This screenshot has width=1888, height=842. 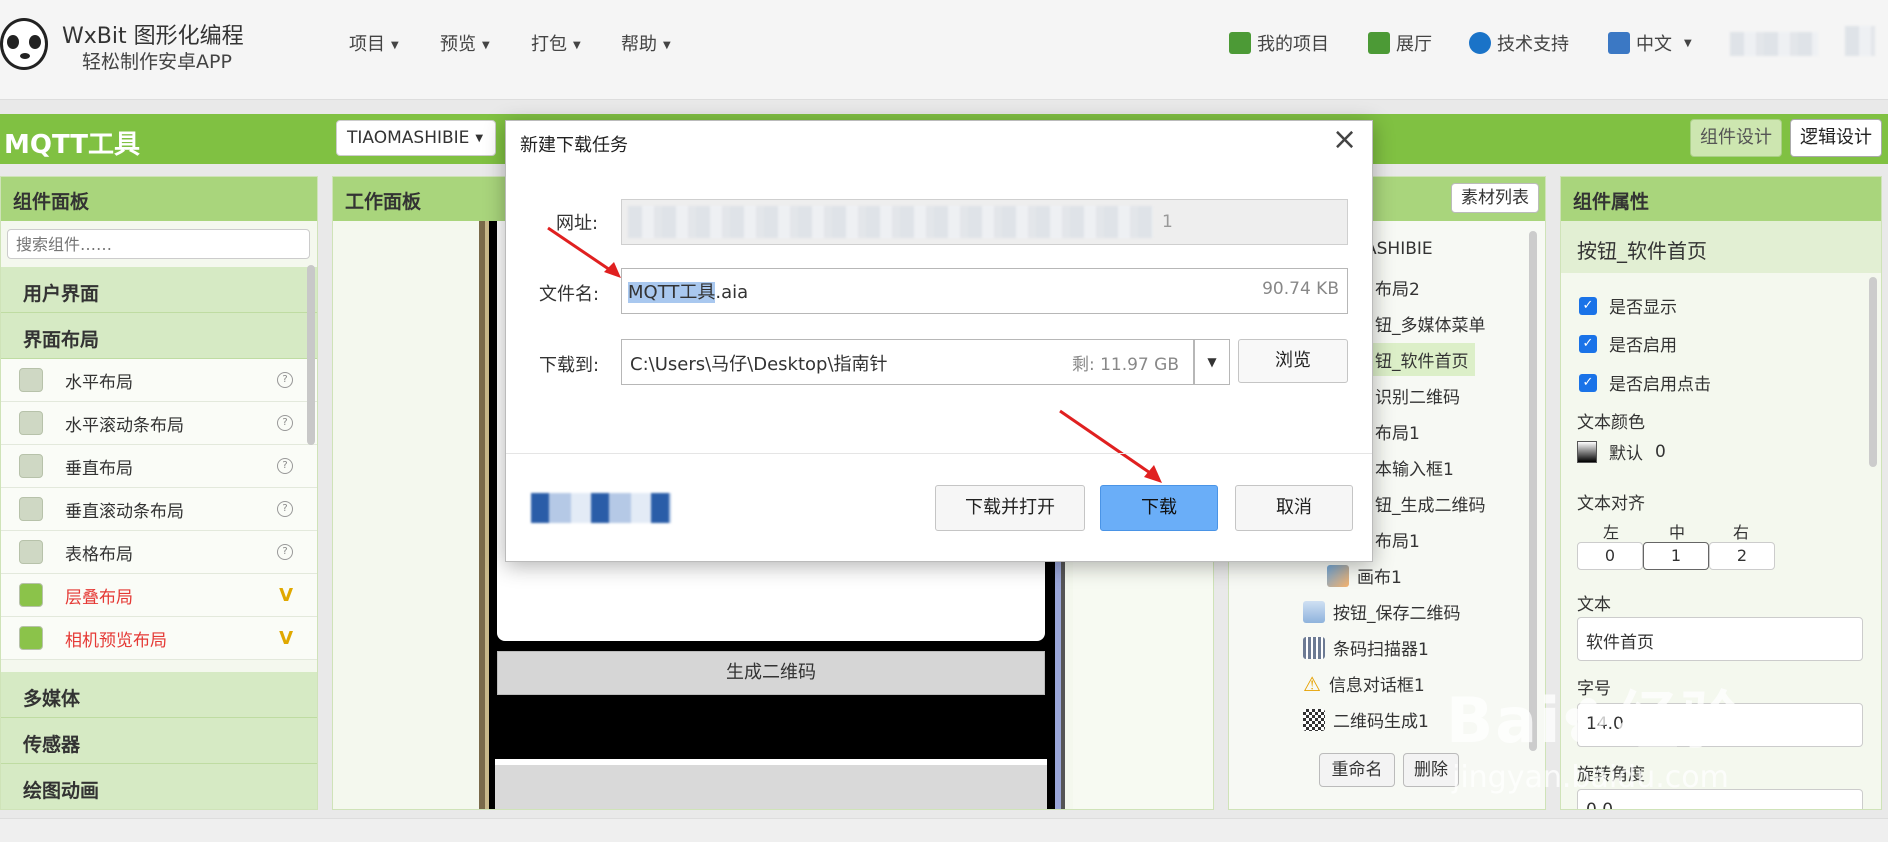 I want to click on tree-item-save-qr-button: 按钮_保存二维码, so click(x=1382, y=611).